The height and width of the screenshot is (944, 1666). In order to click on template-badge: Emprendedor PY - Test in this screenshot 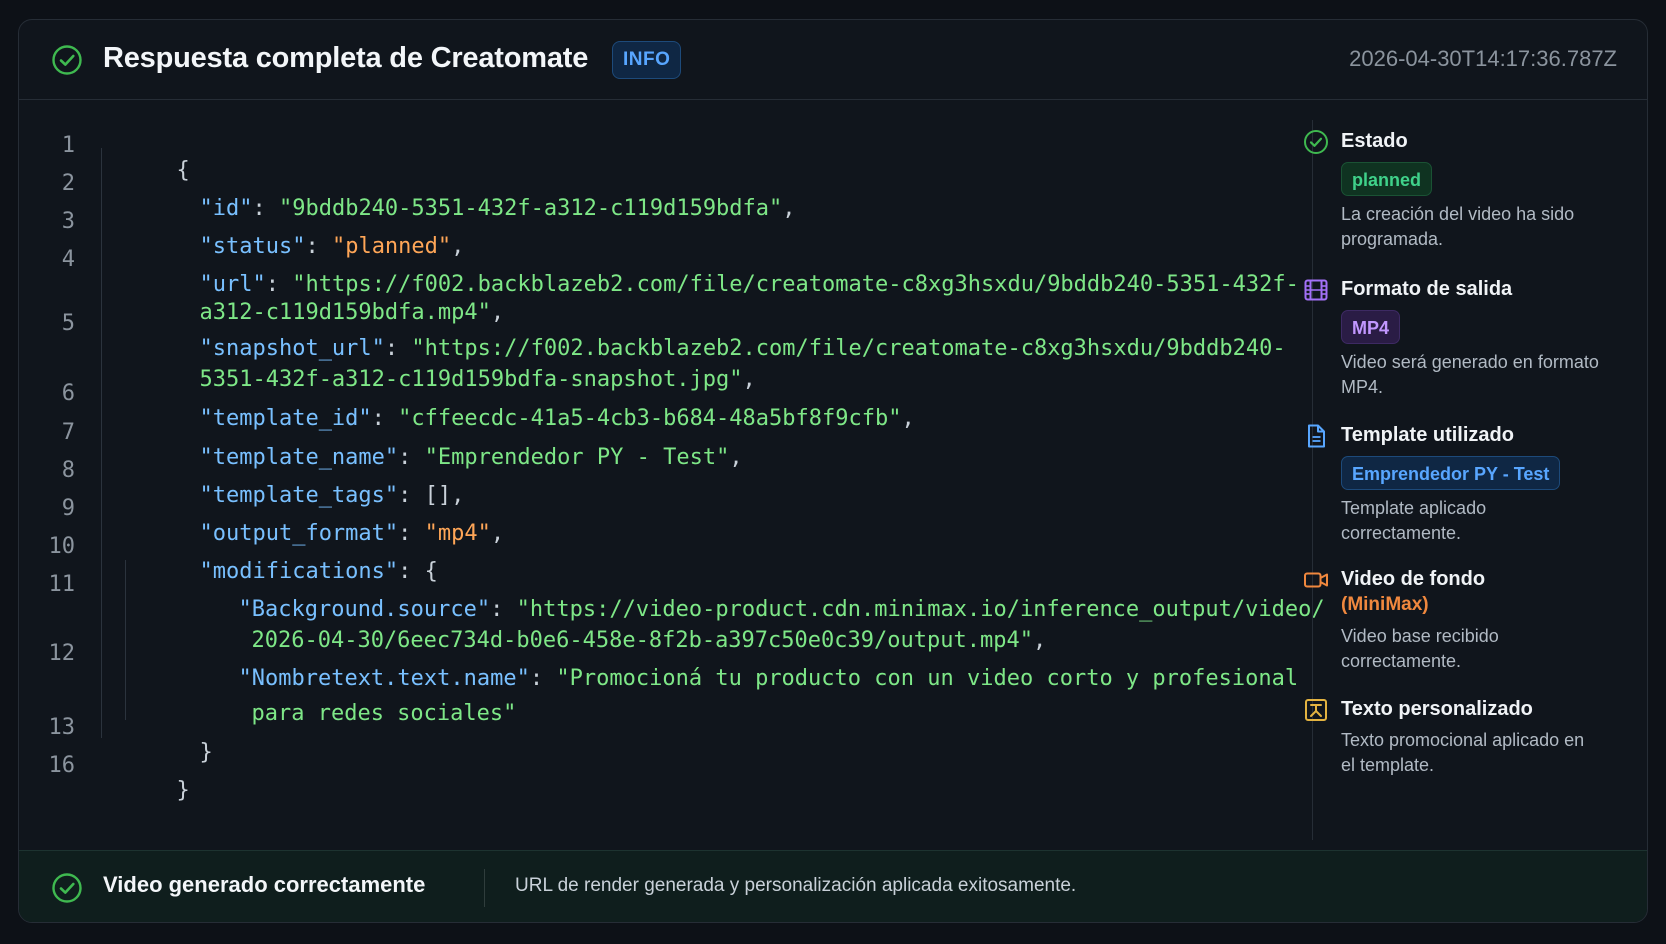, I will do `click(1451, 473)`.